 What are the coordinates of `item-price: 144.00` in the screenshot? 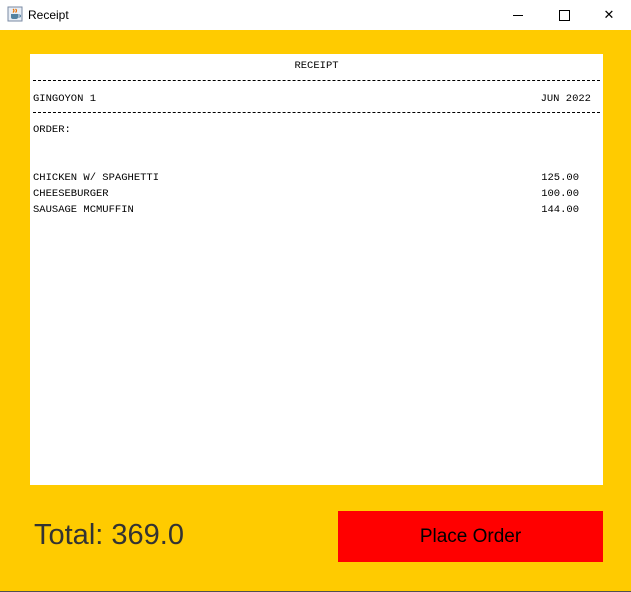 It's located at (560, 210).